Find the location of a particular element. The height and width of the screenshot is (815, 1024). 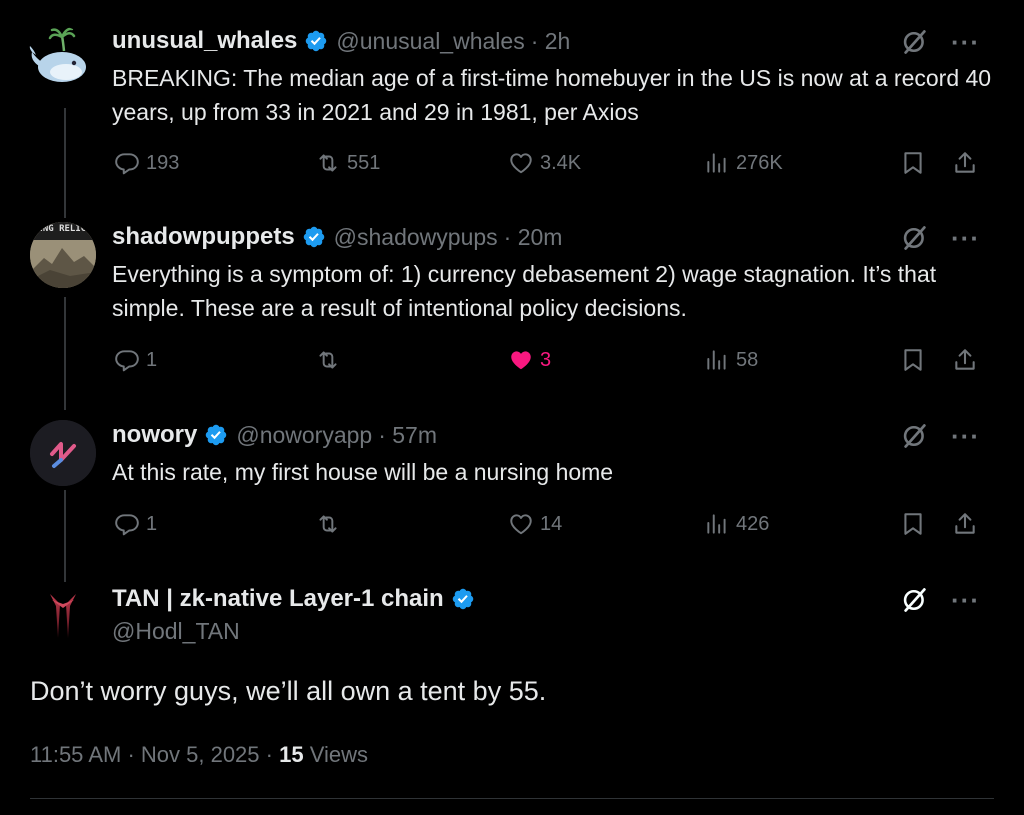

like-count: 3 is located at coordinates (546, 359).